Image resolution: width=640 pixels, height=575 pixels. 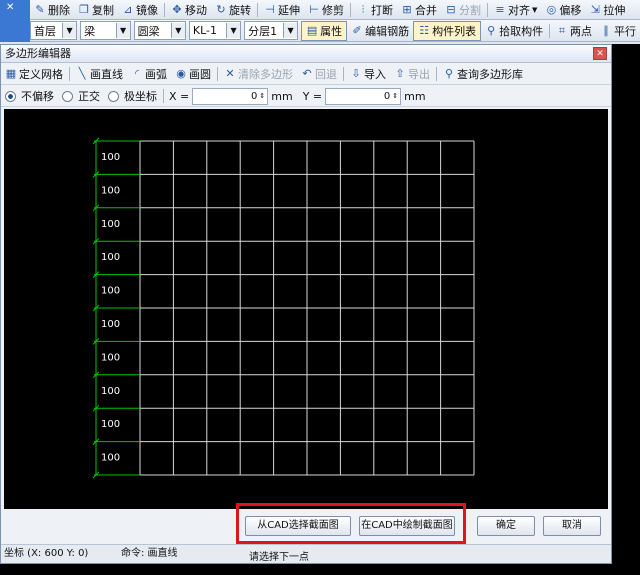 I want to click on two-points-button: ⌗ 两点, so click(x=574, y=31).